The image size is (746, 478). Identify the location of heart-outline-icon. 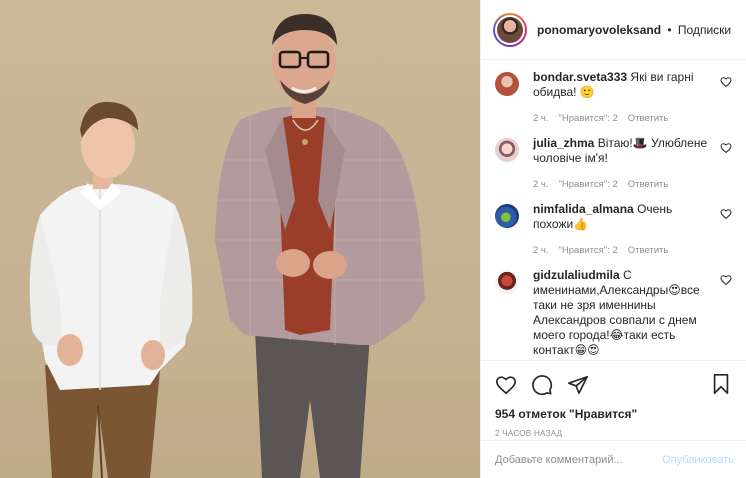
(506, 385).